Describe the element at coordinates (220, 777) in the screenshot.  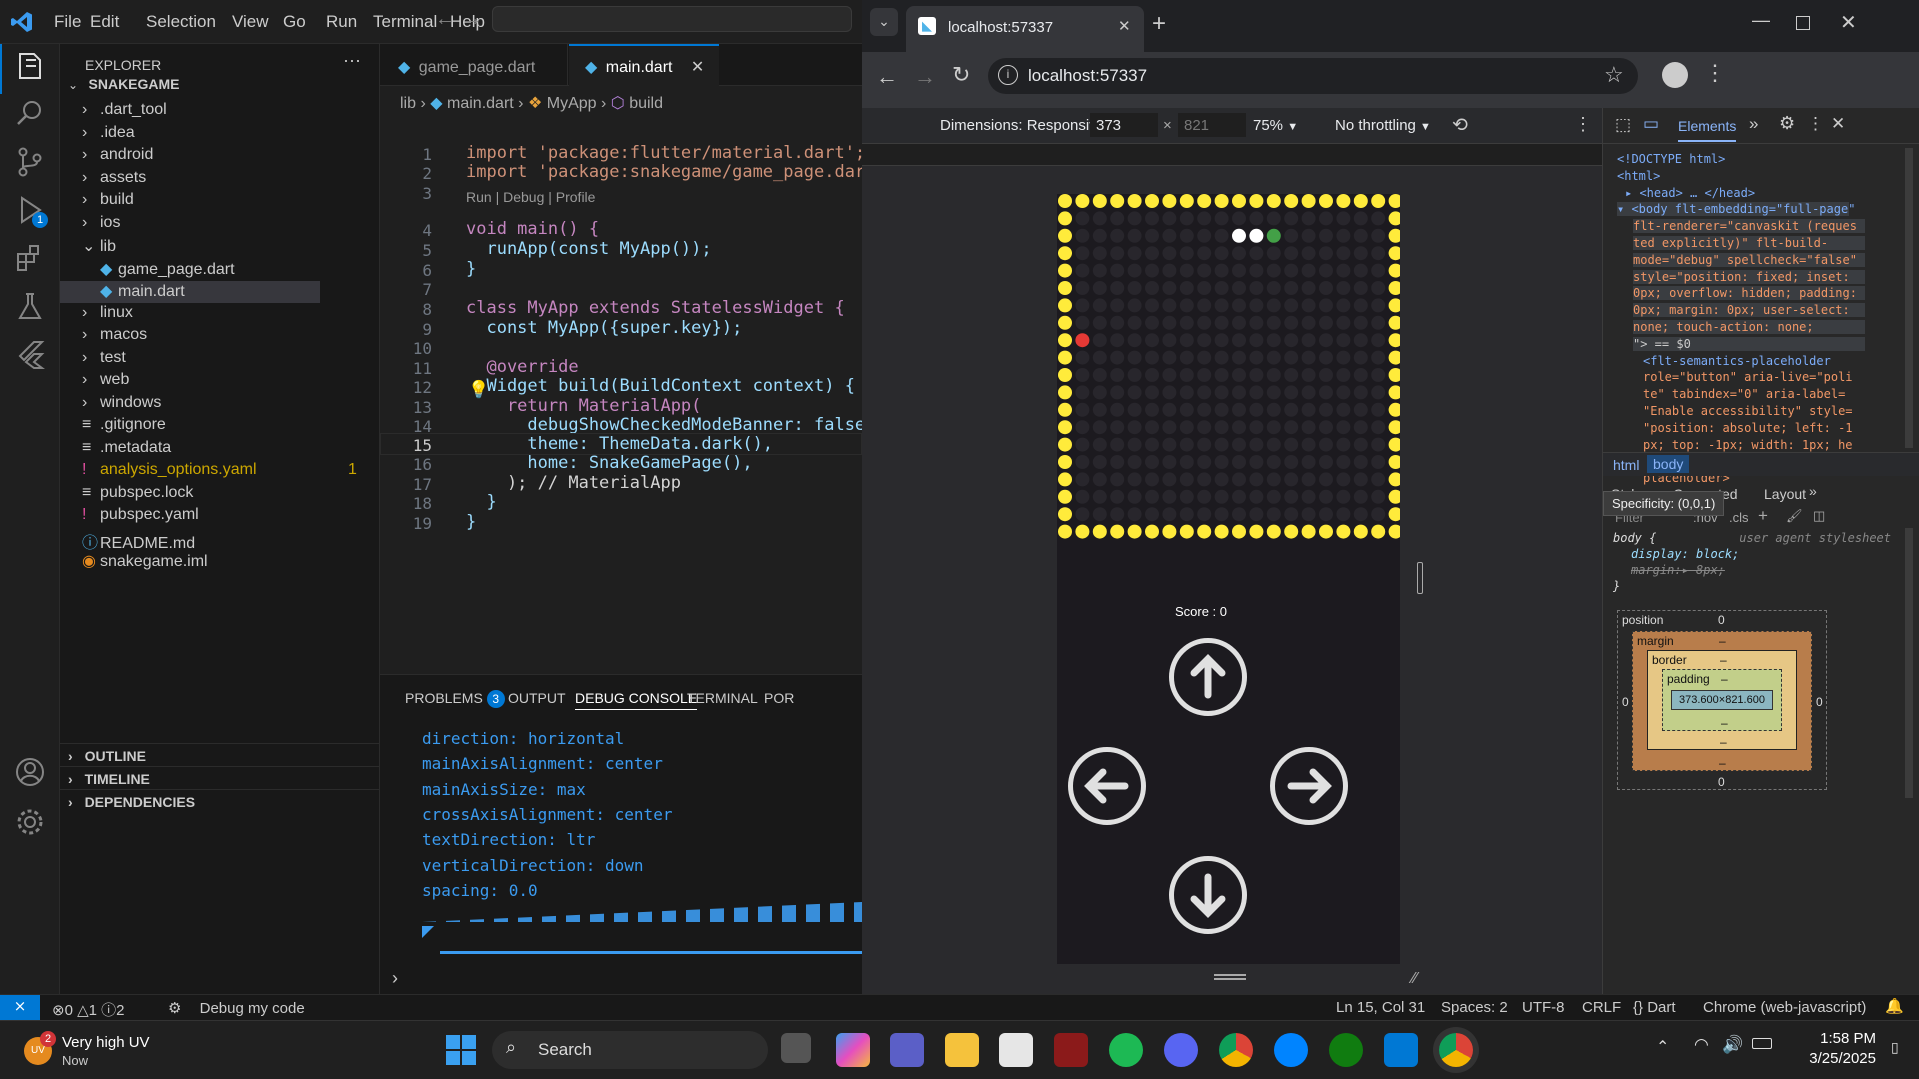
I see `timeline-section: › TIMELINE` at that location.